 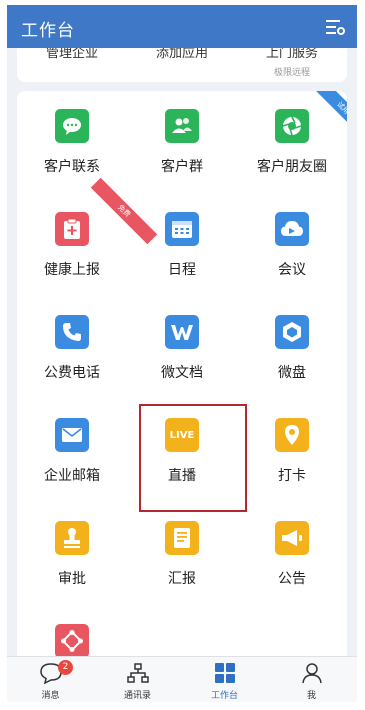 What do you see at coordinates (335, 27) in the screenshot?
I see `settings-icon` at bounding box center [335, 27].